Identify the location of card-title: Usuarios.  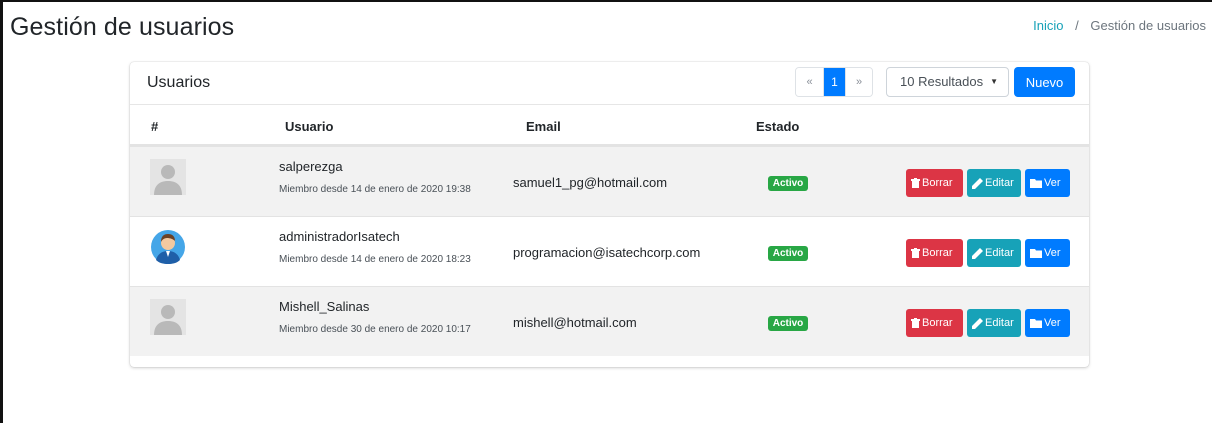
(179, 82).